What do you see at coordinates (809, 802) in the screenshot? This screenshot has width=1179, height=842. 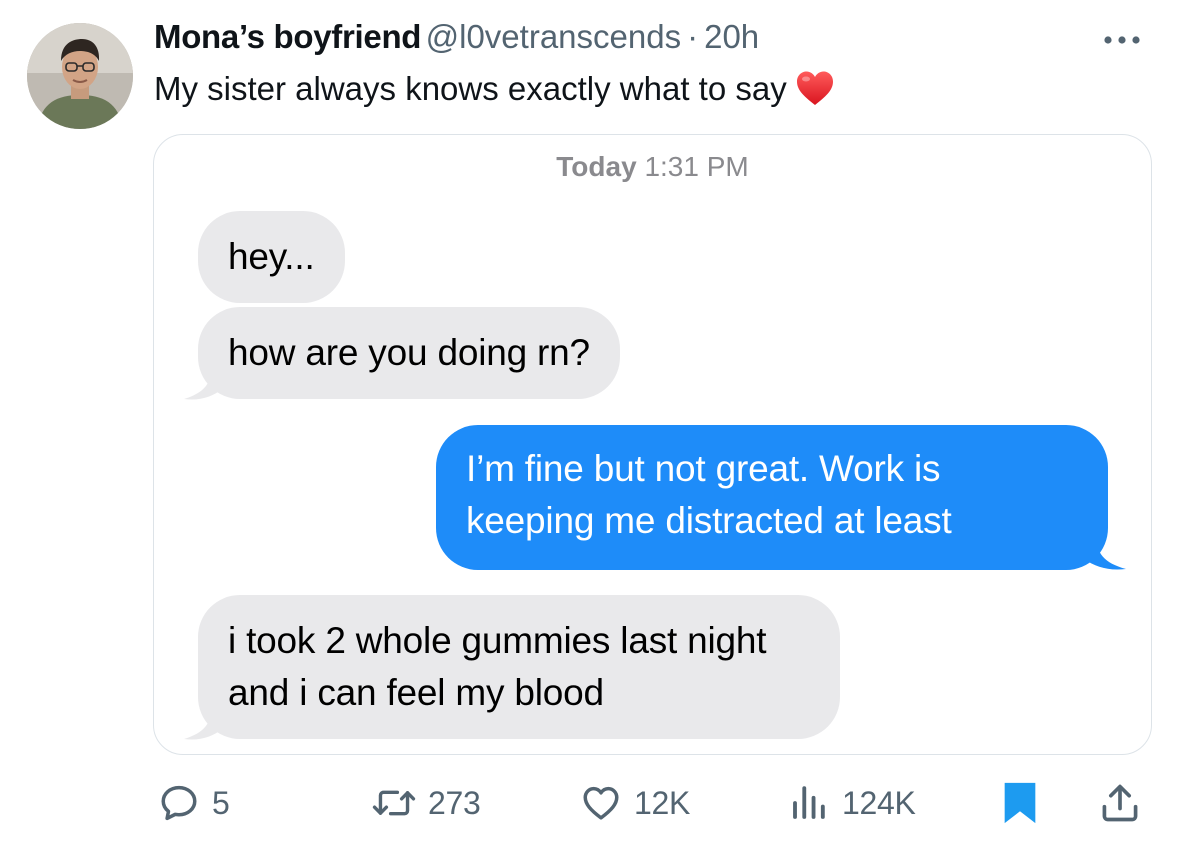 I see `views-bar-chart-icon` at bounding box center [809, 802].